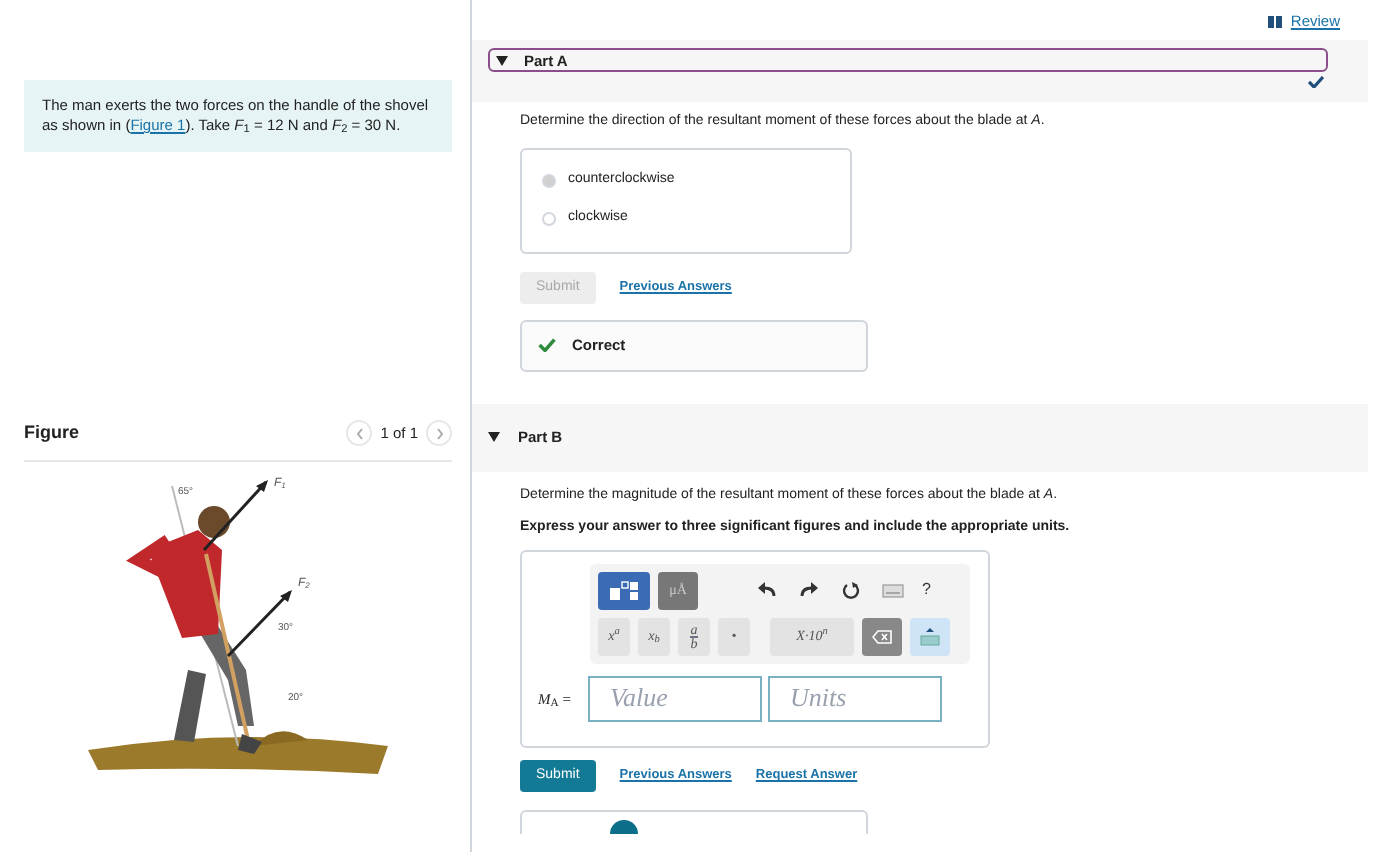 Image resolution: width=1400 pixels, height=852 pixels. Describe the element at coordinates (855, 698) in the screenshot. I see `units-input: Units` at that location.